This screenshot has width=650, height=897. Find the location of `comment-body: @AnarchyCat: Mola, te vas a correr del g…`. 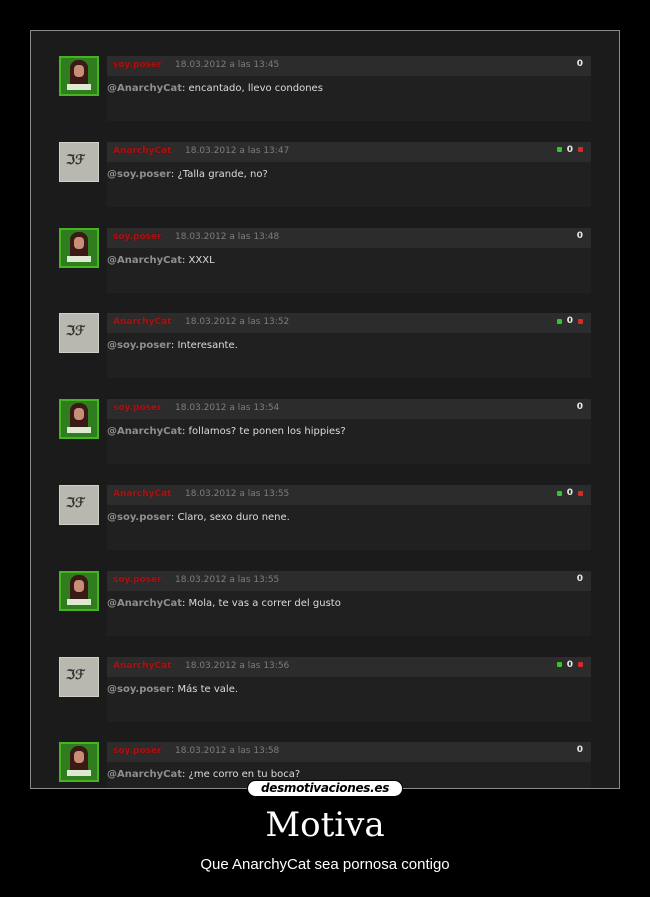

comment-body: @AnarchyCat: Mola, te vas a correr del g… is located at coordinates (349, 613).